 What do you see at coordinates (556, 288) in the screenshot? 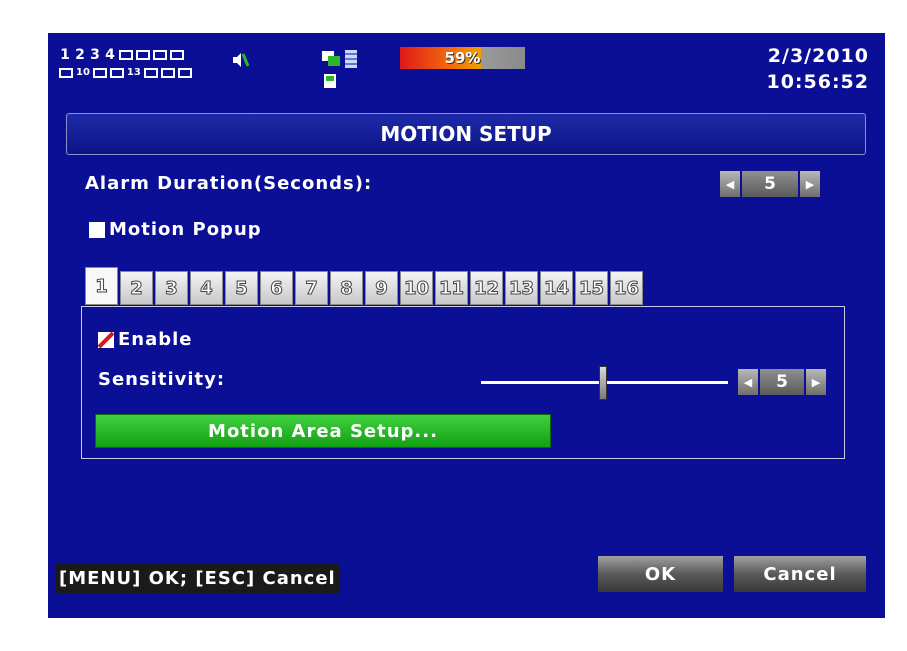
I see `tab-channel-14: 14` at bounding box center [556, 288].